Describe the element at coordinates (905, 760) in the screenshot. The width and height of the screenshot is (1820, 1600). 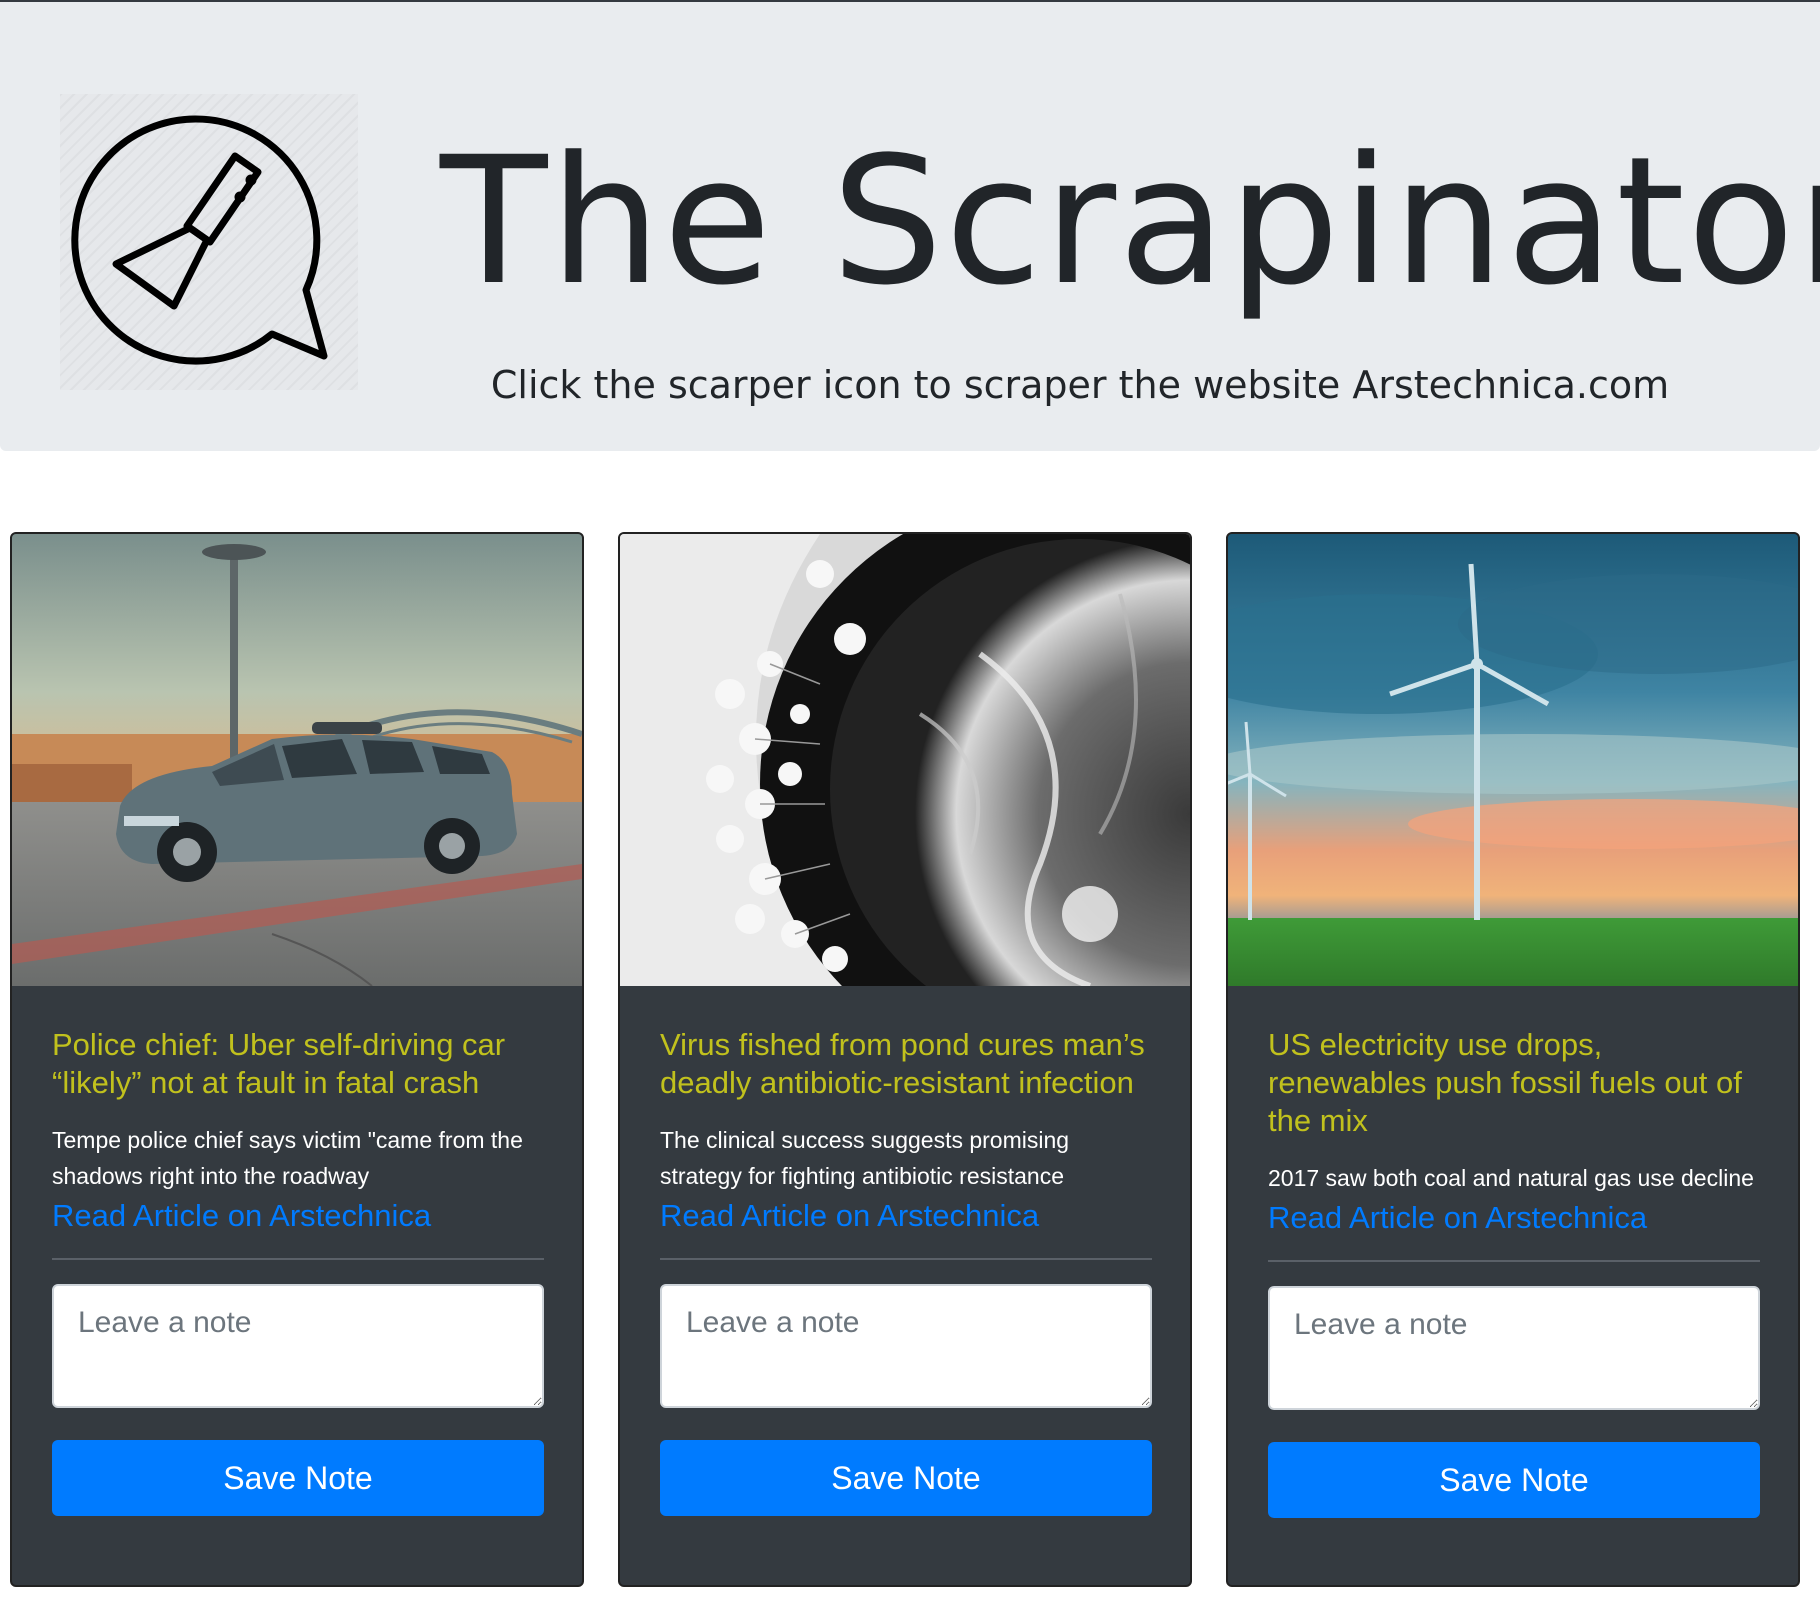
I see `article-image-bacteriophage` at that location.